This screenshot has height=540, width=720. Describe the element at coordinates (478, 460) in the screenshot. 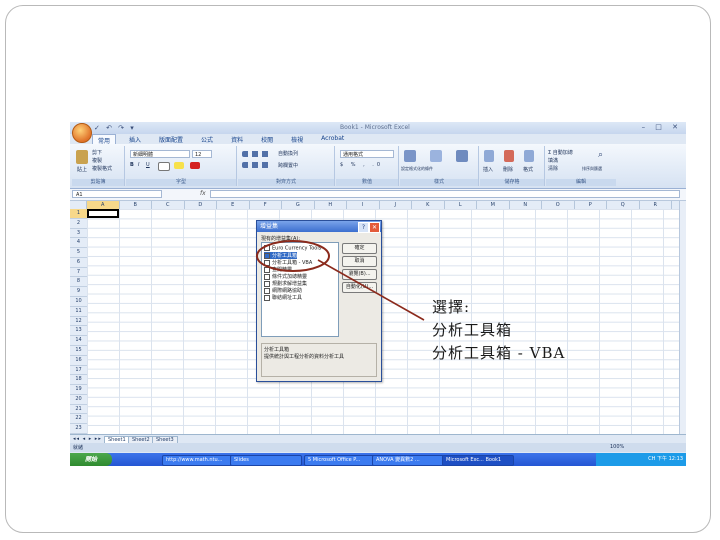

I see `taskbar-item-excel: Microsoft Exc... Book1` at that location.